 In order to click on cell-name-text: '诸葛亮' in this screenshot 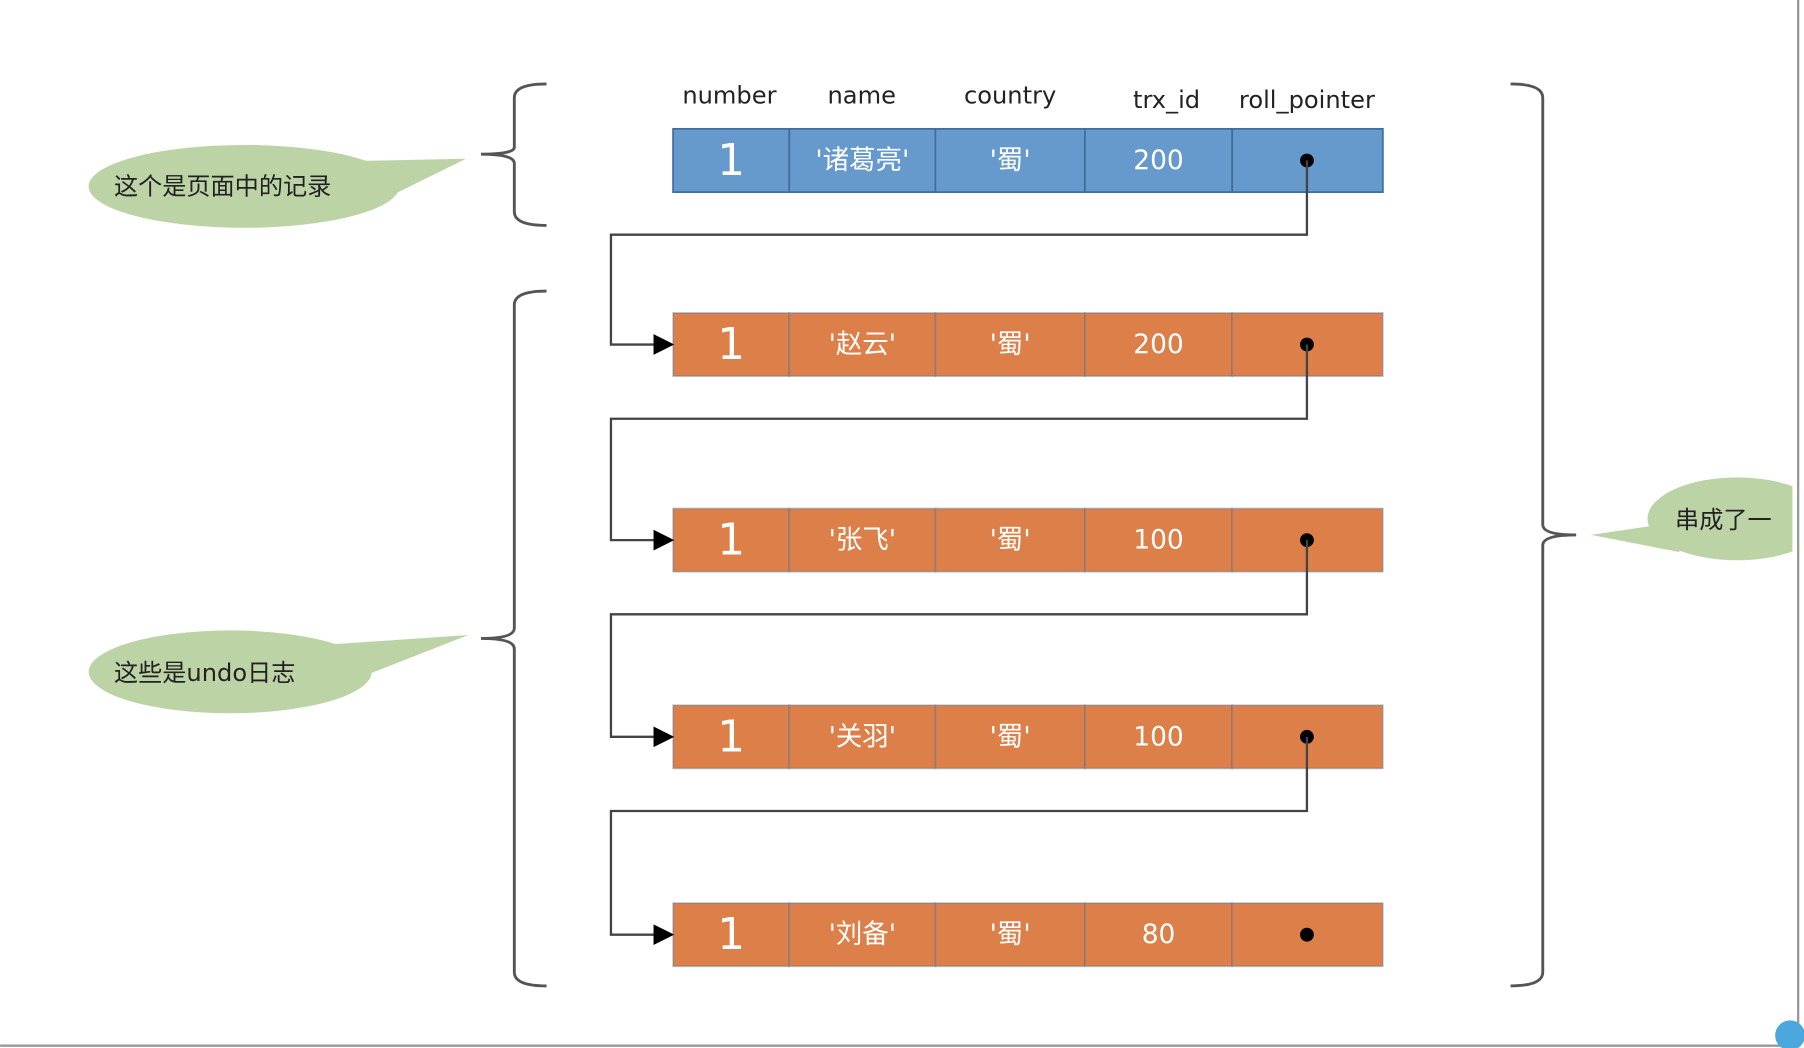, I will do `click(862, 160)`.